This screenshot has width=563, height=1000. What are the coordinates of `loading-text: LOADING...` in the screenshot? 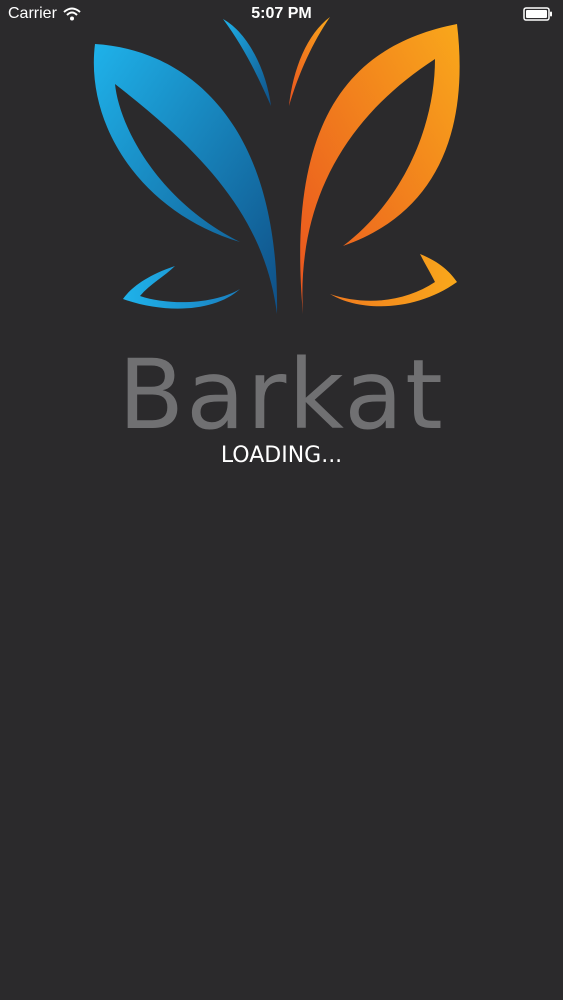 It's located at (281, 455).